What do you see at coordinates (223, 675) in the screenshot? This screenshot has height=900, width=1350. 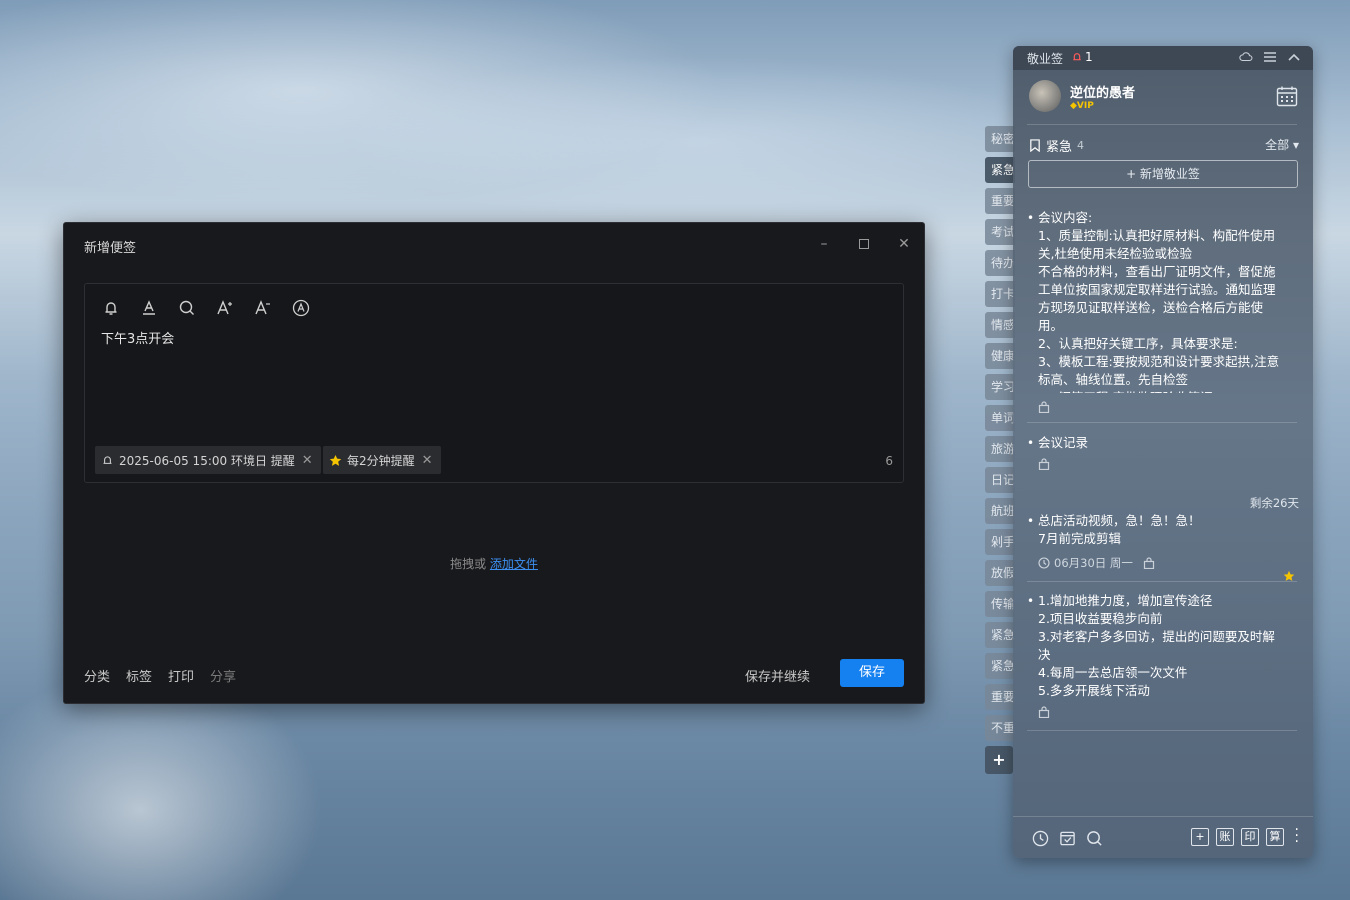 I see `share-button: 分享` at bounding box center [223, 675].